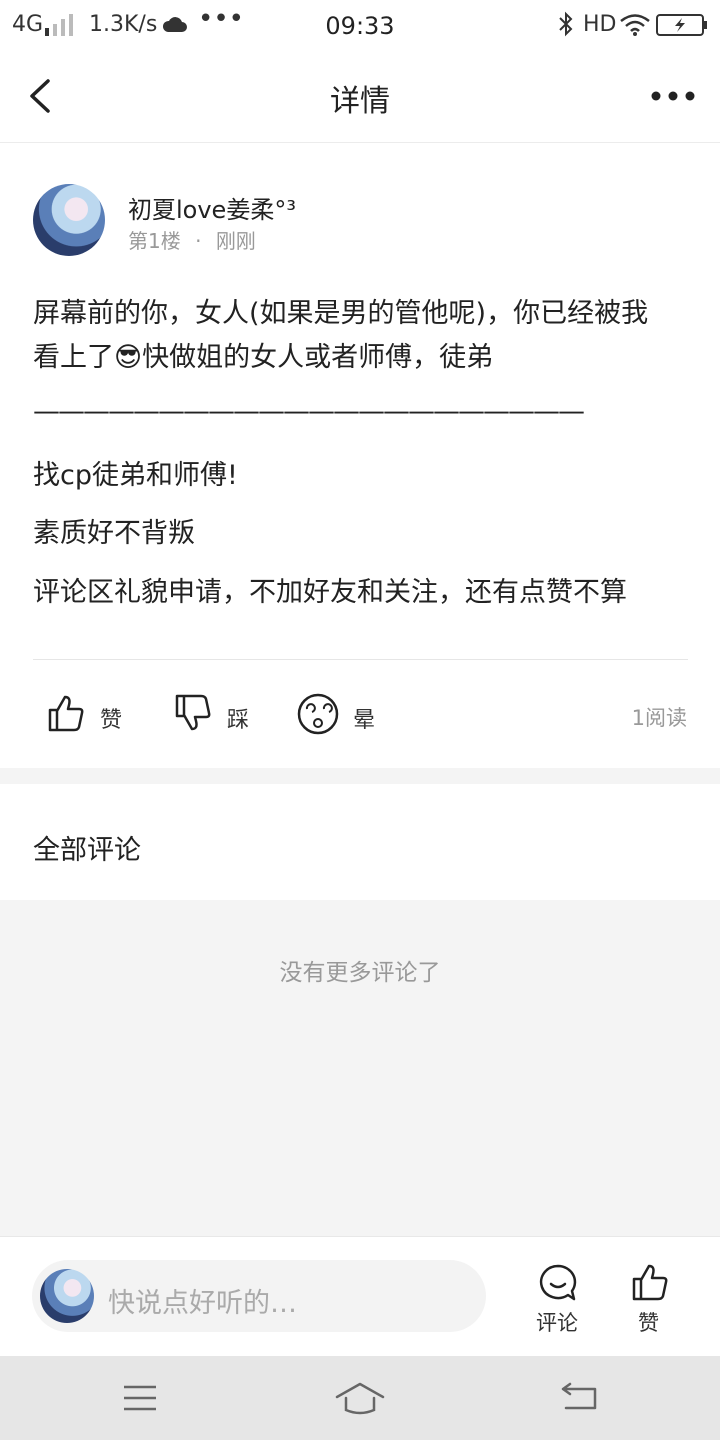 The image size is (720, 1440). I want to click on bottom-like-label: 赞, so click(648, 1323).